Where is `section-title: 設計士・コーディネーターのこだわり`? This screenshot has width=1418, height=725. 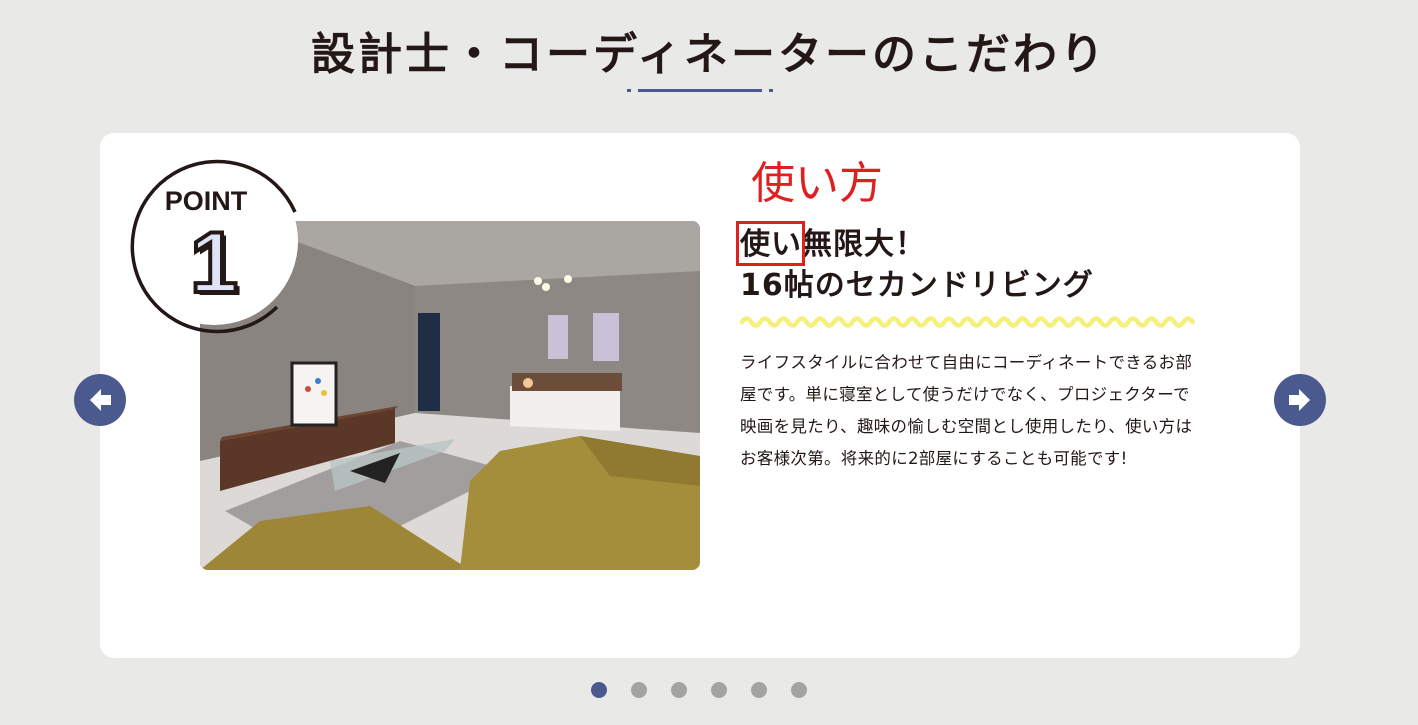
section-title: 設計士・コーディネーターのこだわり is located at coordinates (709, 54).